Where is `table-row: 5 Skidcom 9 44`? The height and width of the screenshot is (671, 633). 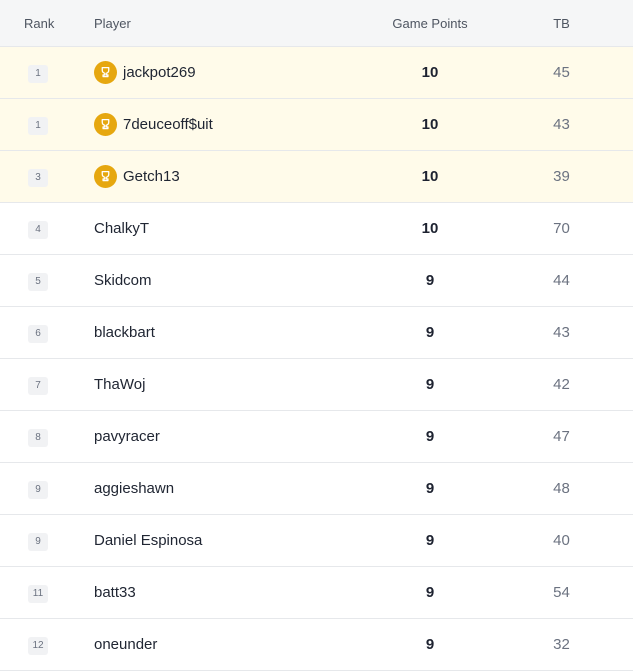
table-row: 5 Skidcom 9 44 is located at coordinates (316, 281).